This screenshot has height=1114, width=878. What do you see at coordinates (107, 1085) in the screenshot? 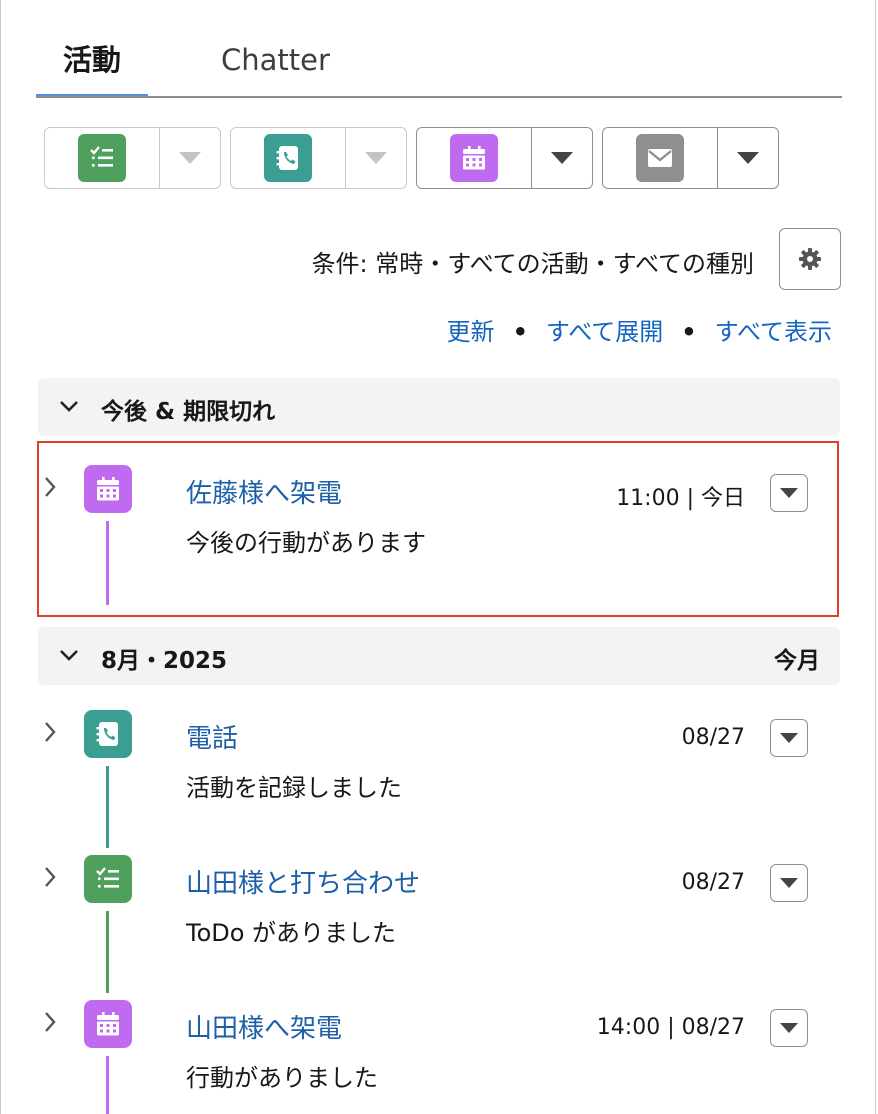
I see `timeline-line` at bounding box center [107, 1085].